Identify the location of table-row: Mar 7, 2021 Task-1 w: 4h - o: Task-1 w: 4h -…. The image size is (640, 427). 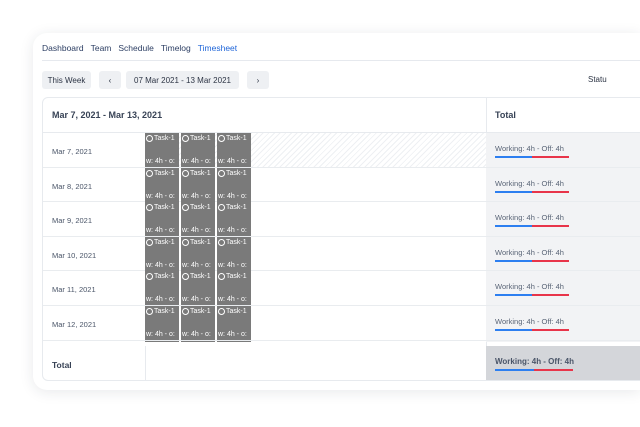
(341, 150).